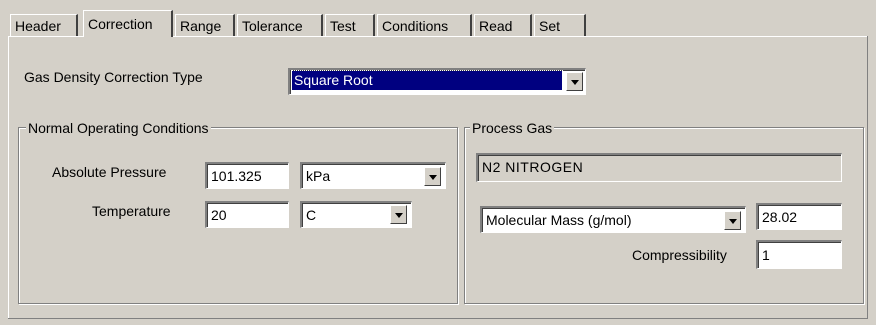  What do you see at coordinates (574, 81) in the screenshot?
I see `gas-density-dropdown-button` at bounding box center [574, 81].